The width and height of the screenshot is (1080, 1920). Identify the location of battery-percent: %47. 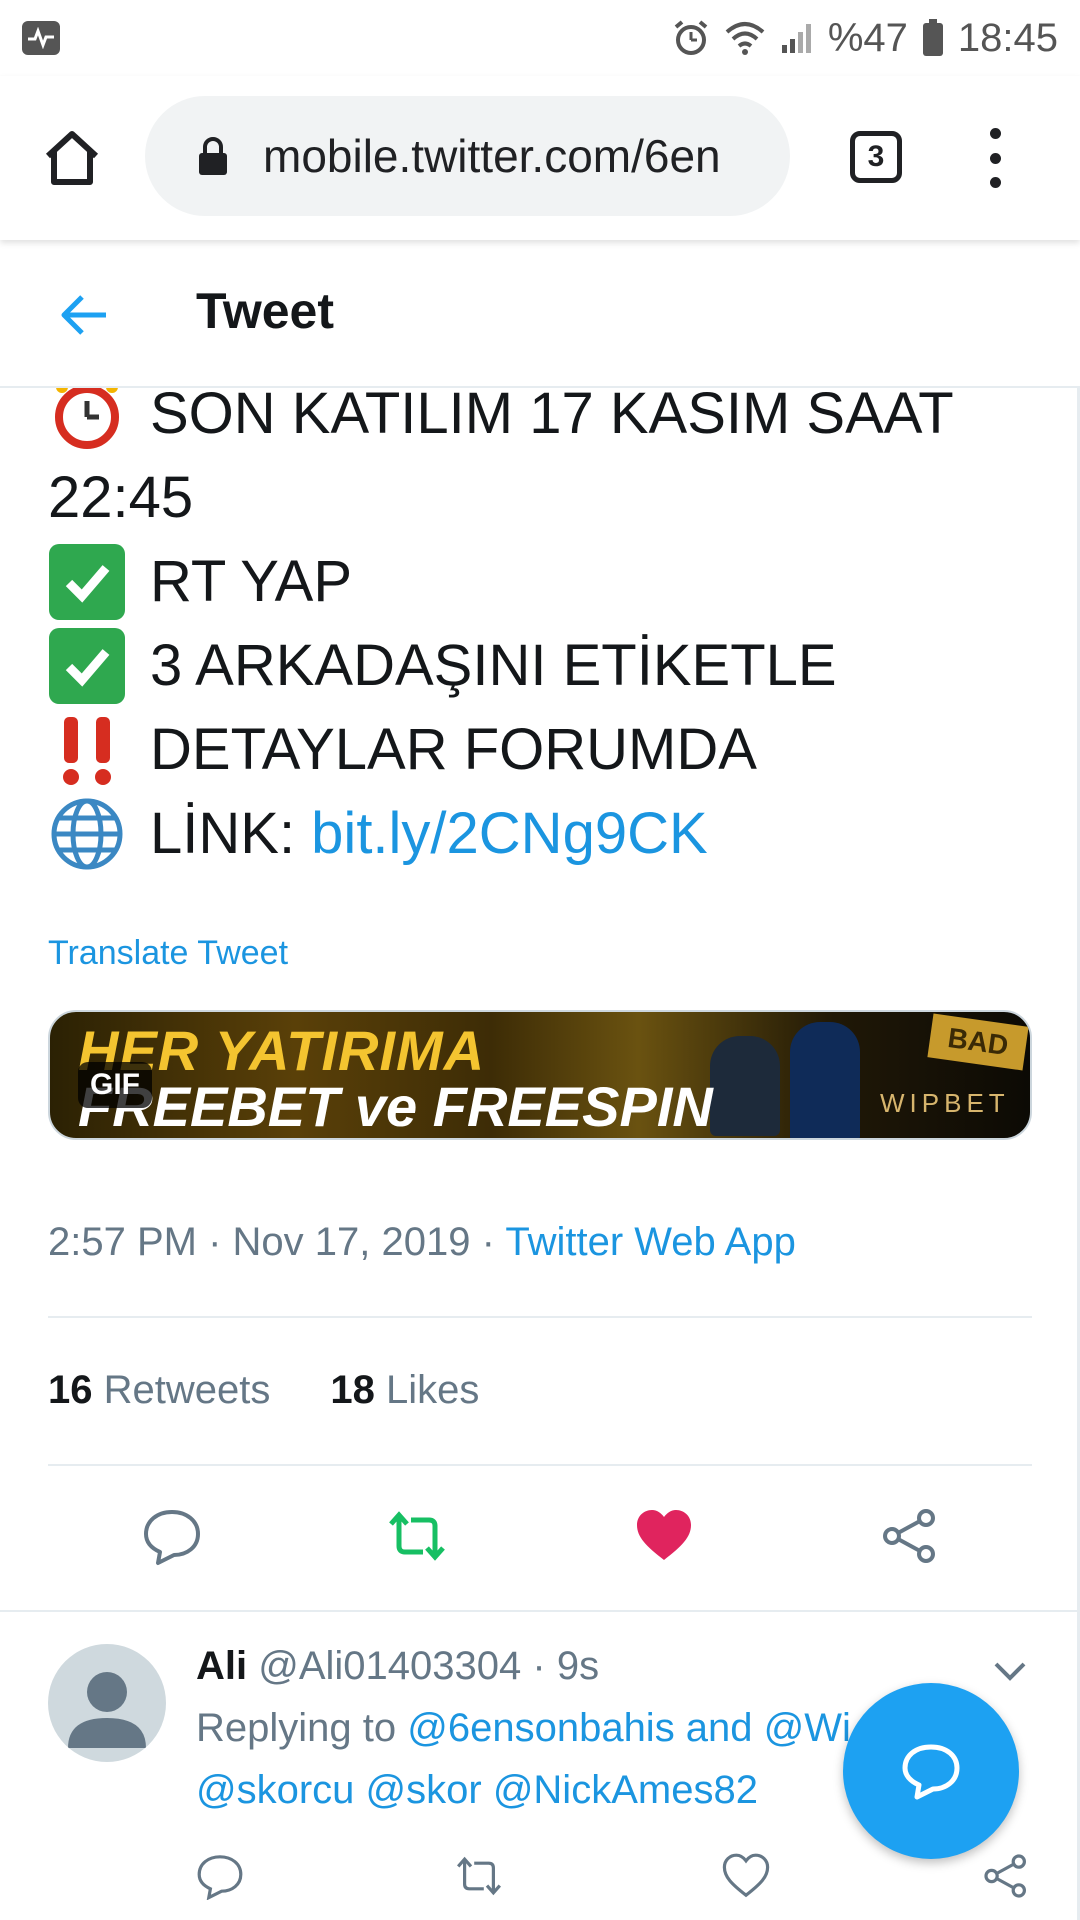
(867, 37).